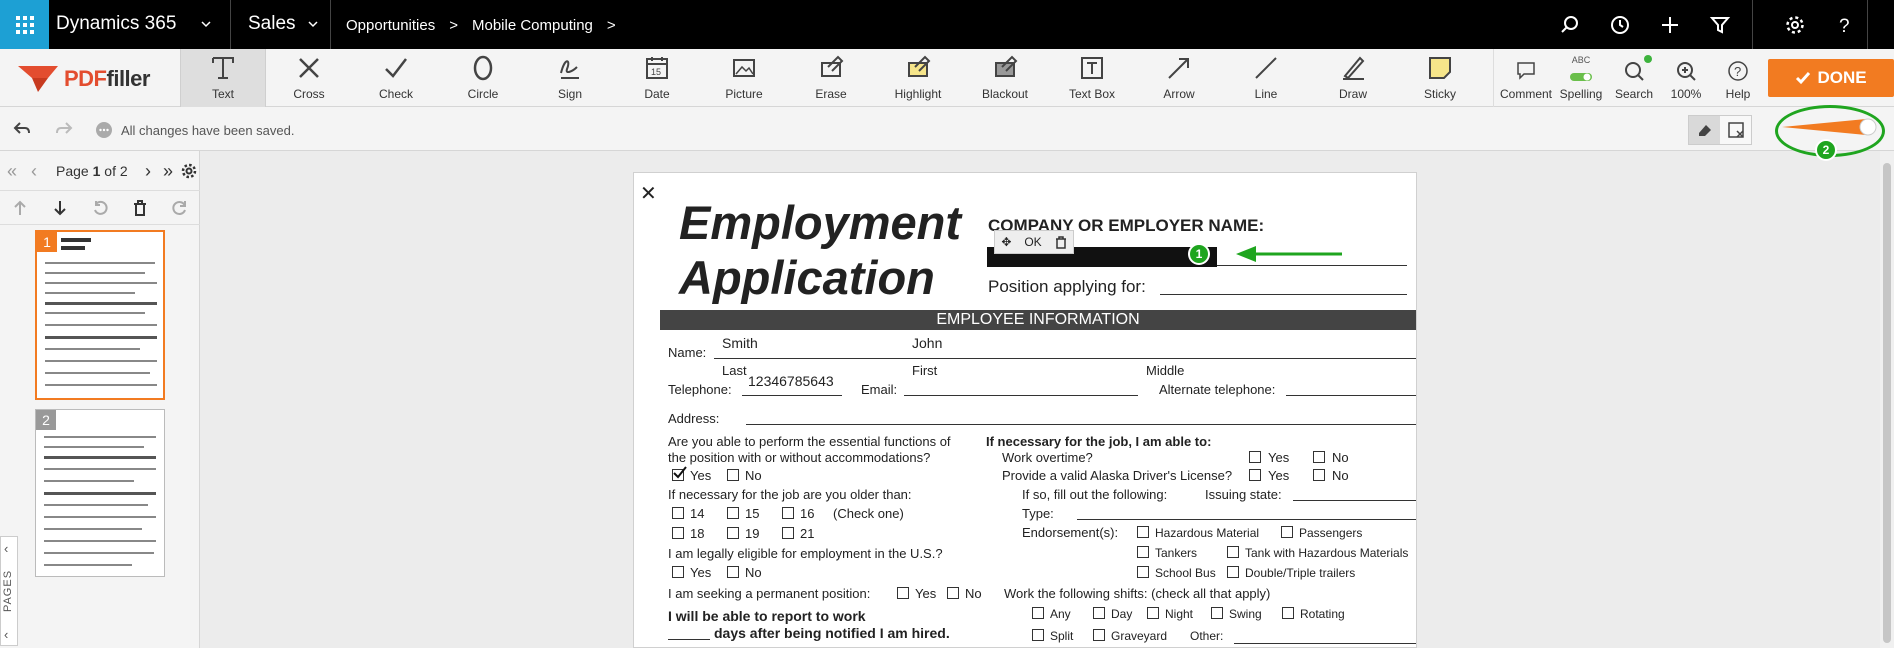 The image size is (1894, 648). I want to click on age-19-checkbox, so click(733, 533).